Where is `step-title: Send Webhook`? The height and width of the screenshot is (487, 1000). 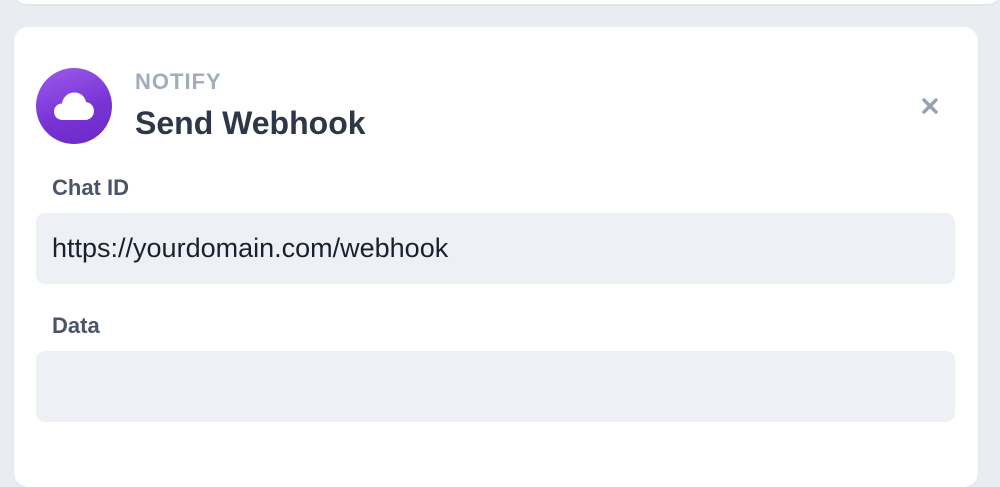 step-title: Send Webhook is located at coordinates (250, 123).